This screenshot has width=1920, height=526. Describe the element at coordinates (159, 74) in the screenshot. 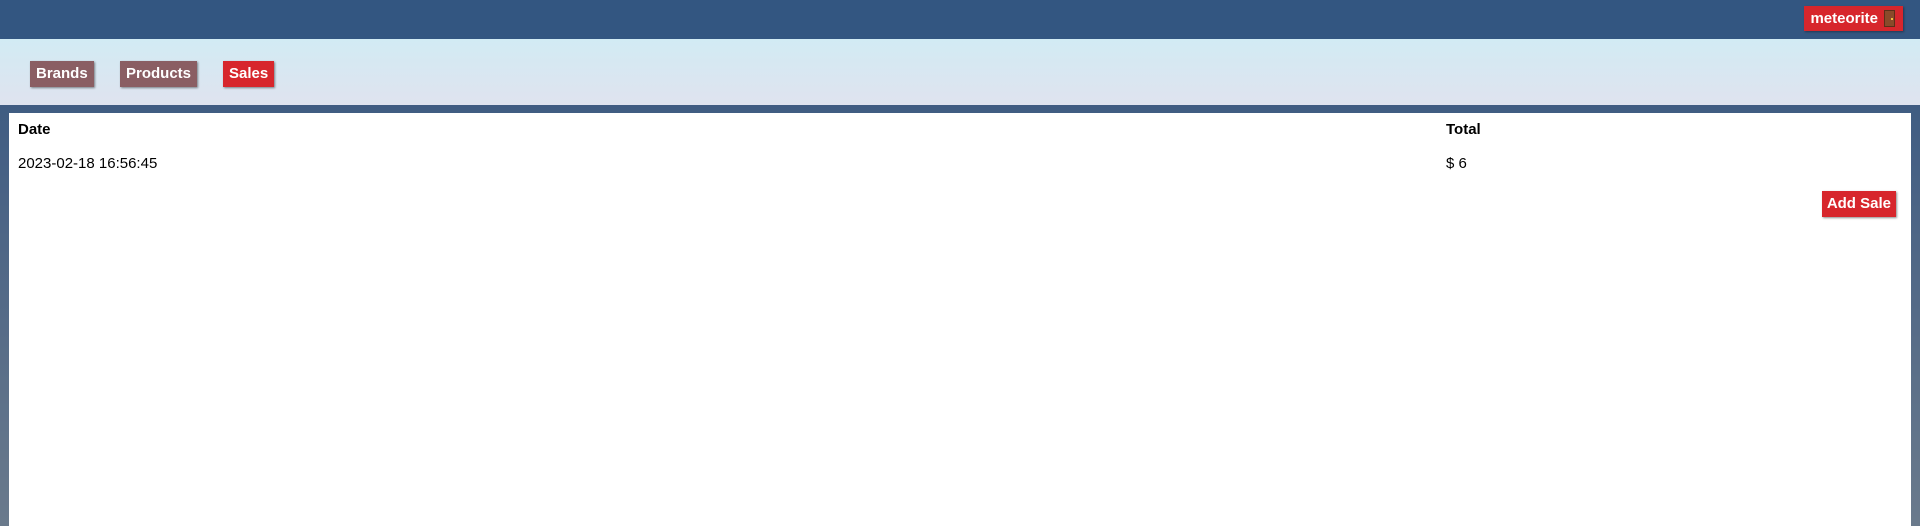

I see `nav-products-button: Products` at that location.